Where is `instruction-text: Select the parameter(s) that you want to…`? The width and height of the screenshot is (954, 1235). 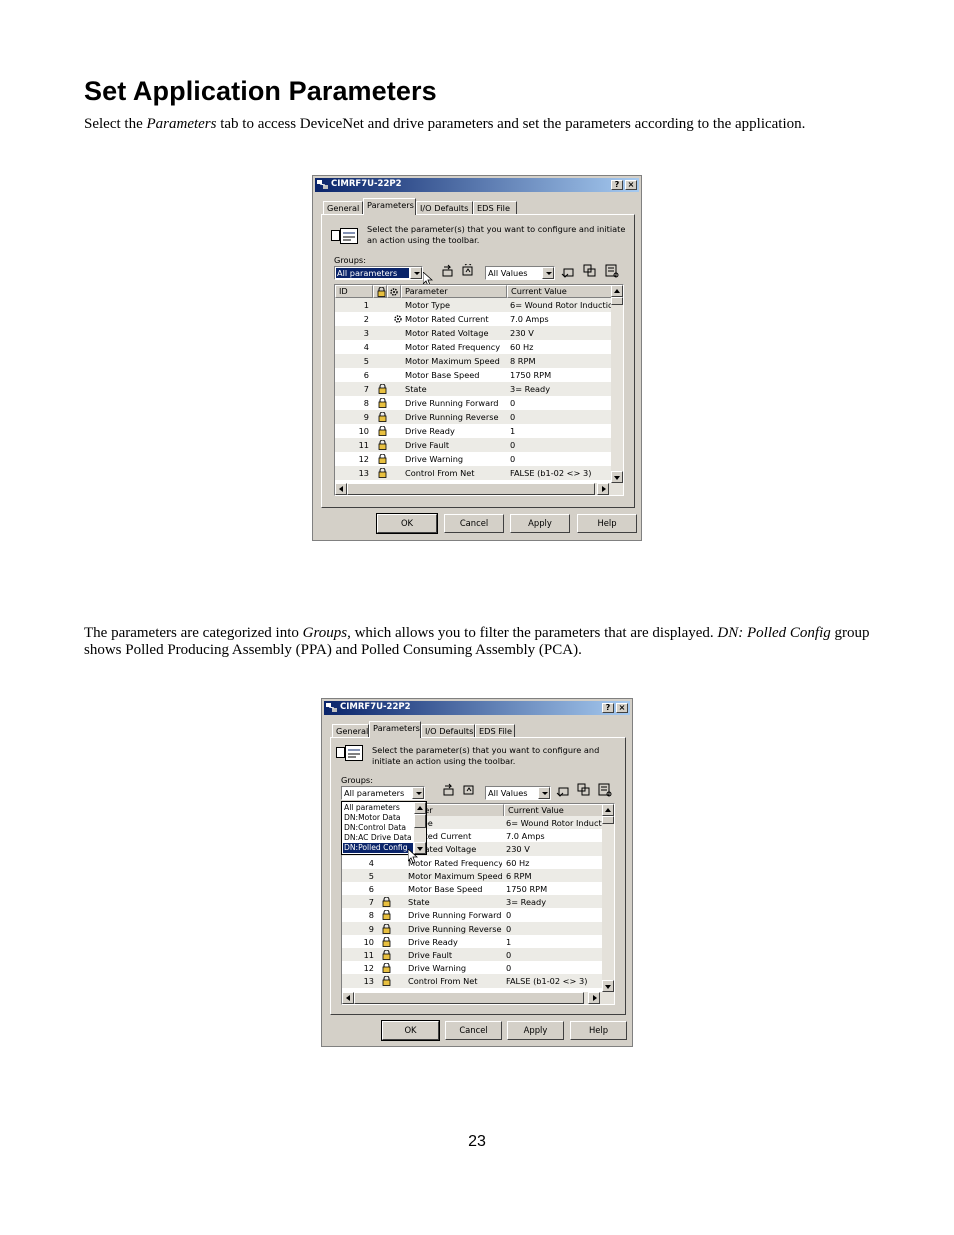 instruction-text: Select the parameter(s) that you want to… is located at coordinates (496, 234).